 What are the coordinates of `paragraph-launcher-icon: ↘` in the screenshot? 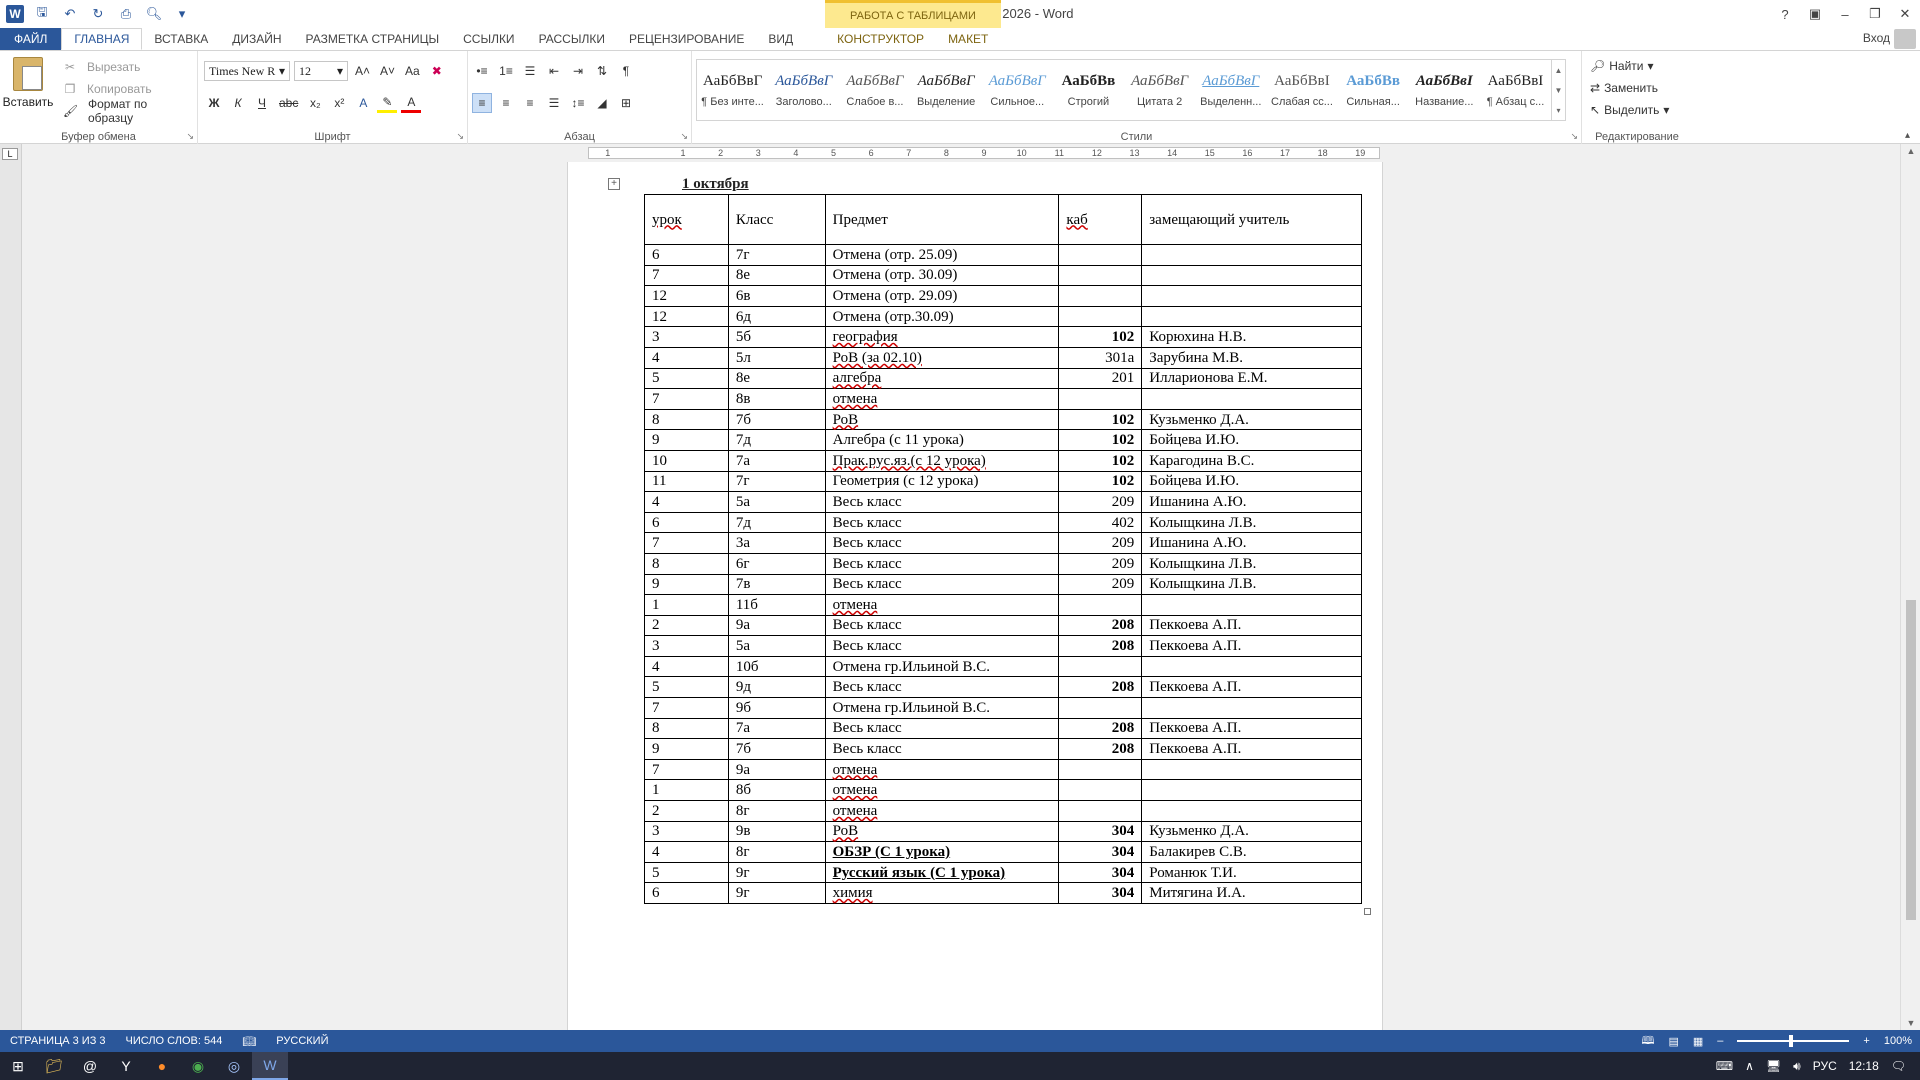 It's located at (684, 136).